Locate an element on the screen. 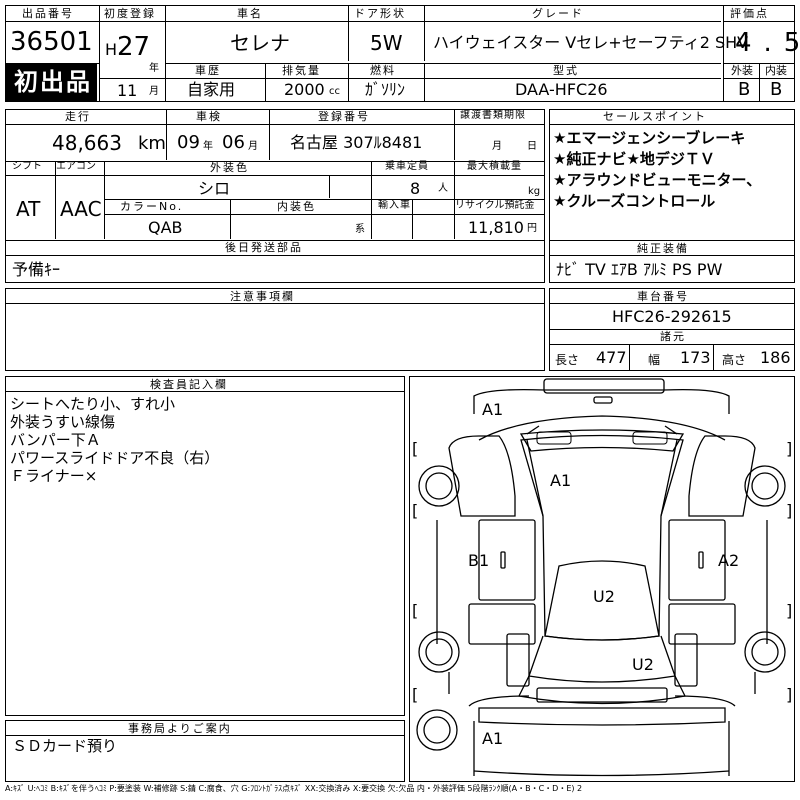  interior-grade-label: 内装 is located at coordinates (776, 70).